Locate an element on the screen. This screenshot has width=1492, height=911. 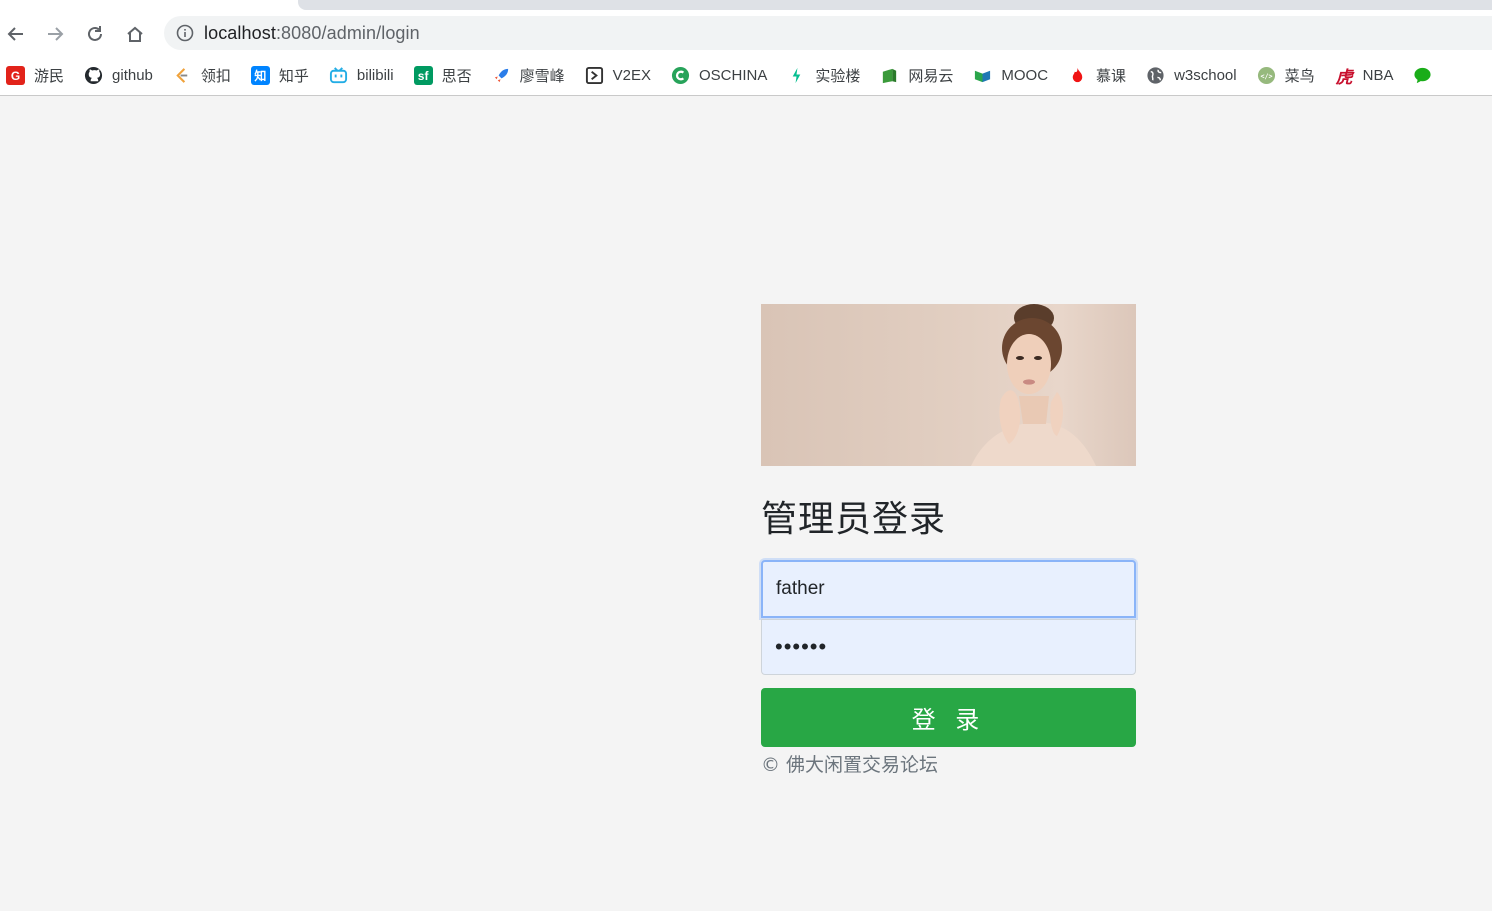
bookmark-label: 网易云 is located at coordinates (931, 76).